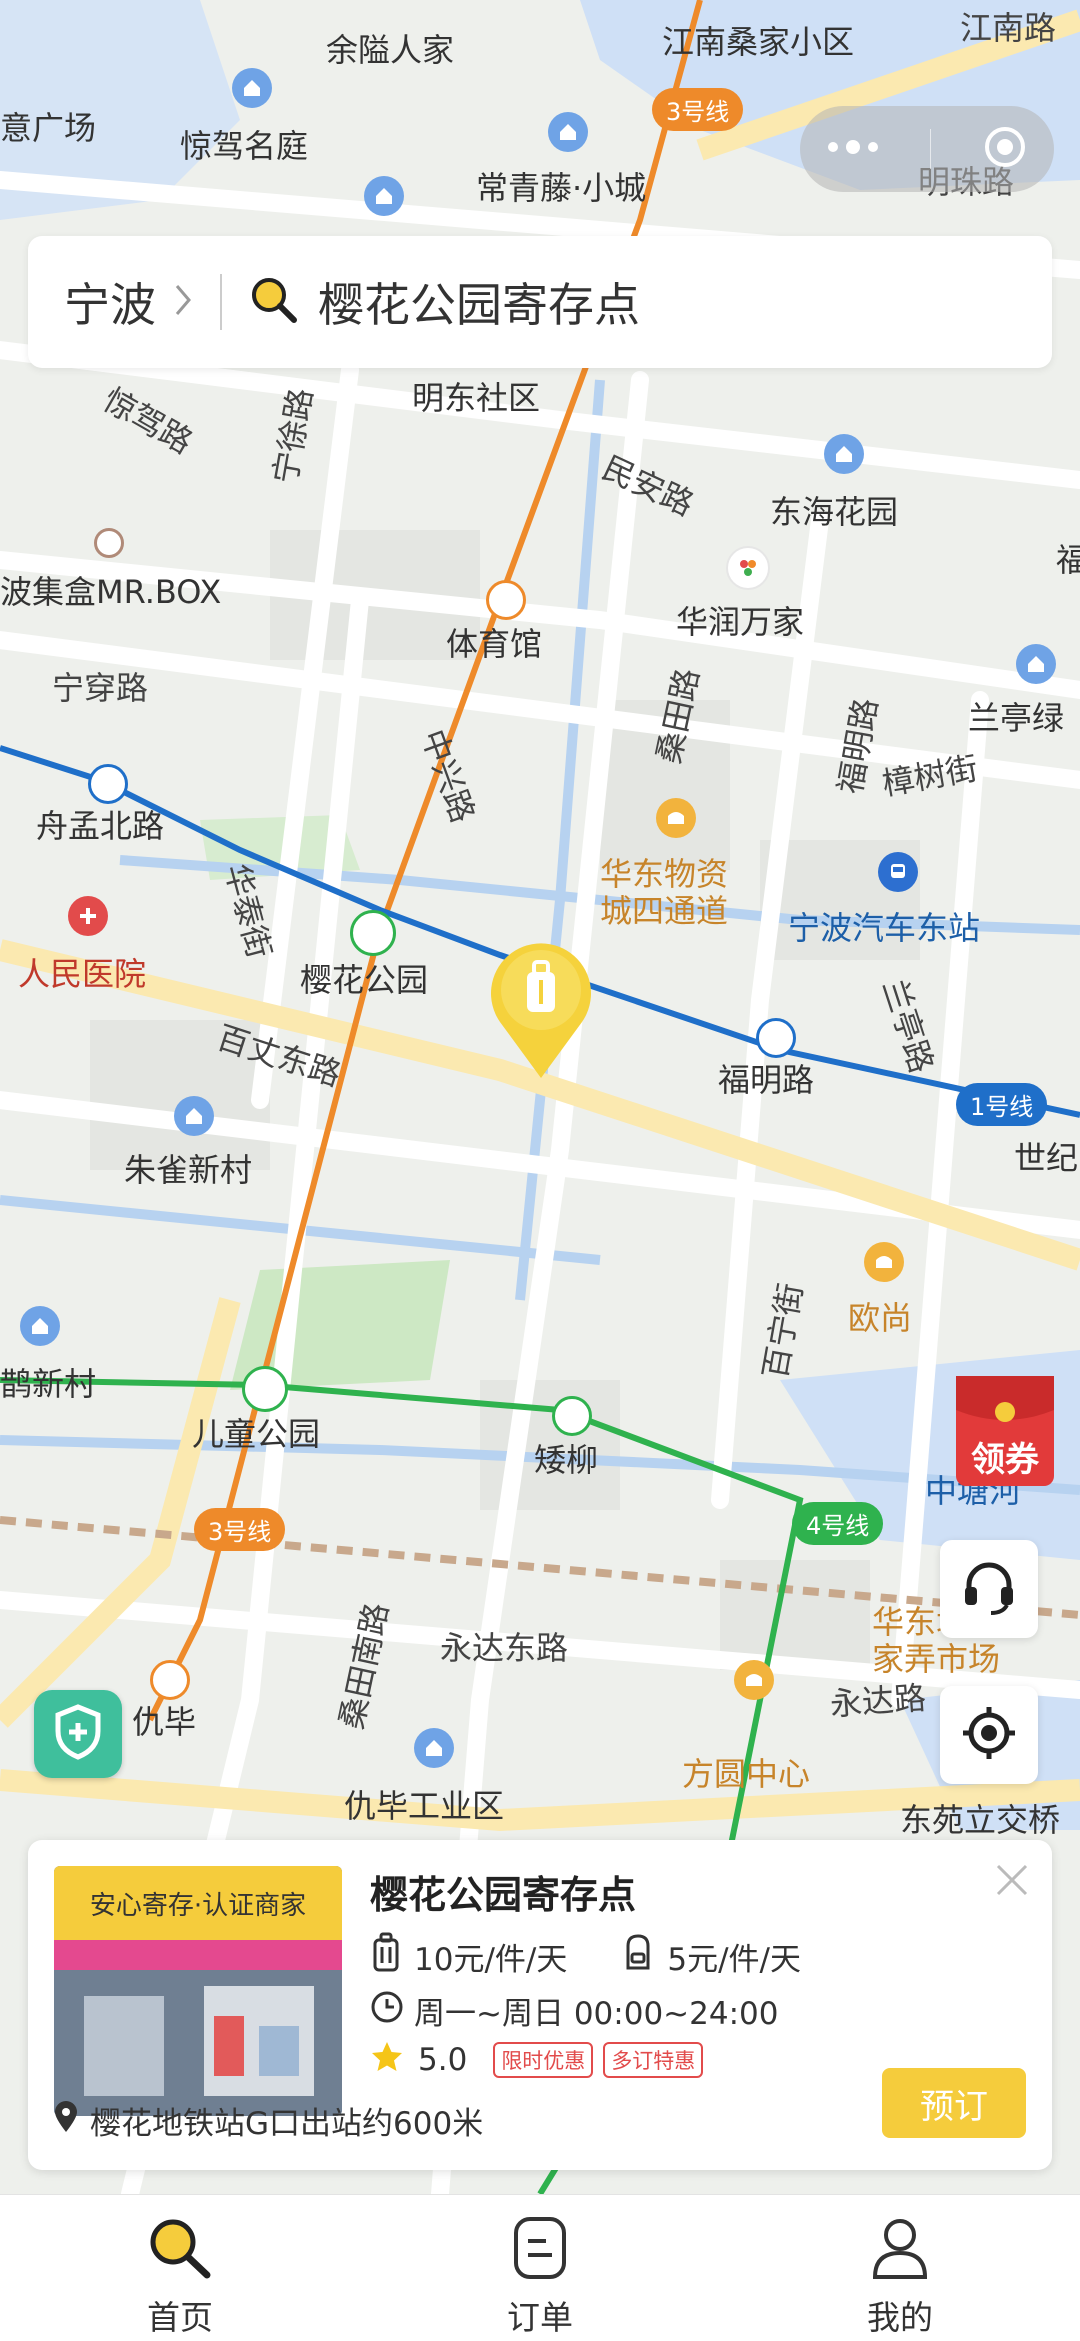 This screenshot has height=2341, width=1080. Describe the element at coordinates (48, 1384) in the screenshot. I see `place-label: 鹊新村` at that location.